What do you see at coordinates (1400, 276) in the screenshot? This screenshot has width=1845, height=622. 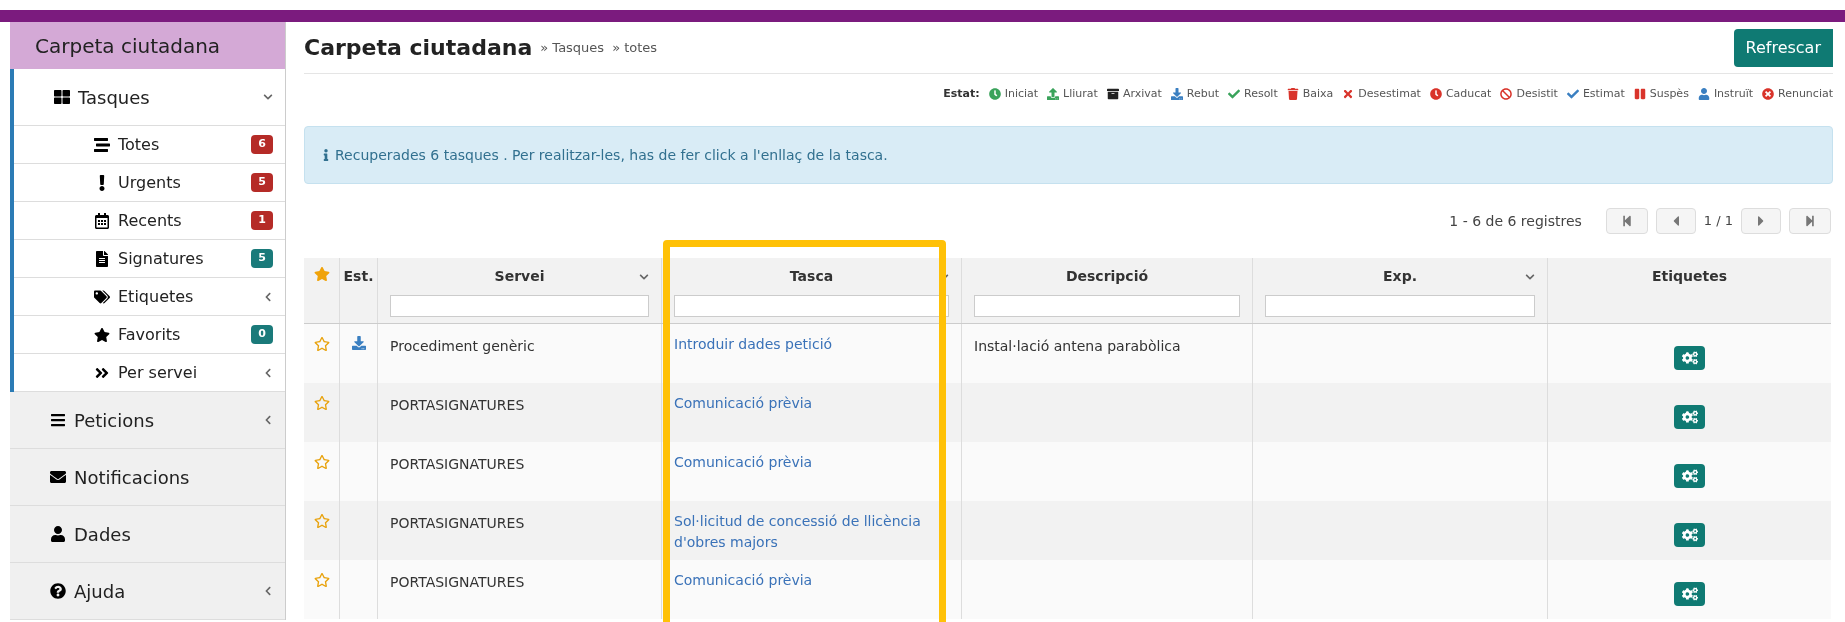 I see `column-header: Exp.` at bounding box center [1400, 276].